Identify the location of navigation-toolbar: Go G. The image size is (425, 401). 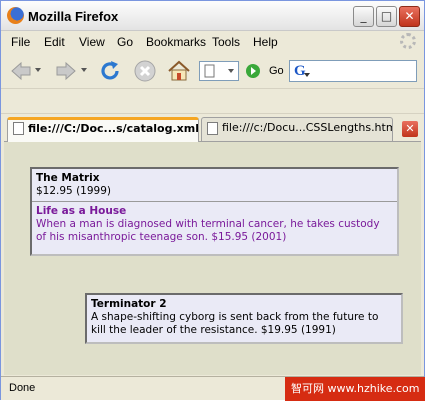
(212, 71).